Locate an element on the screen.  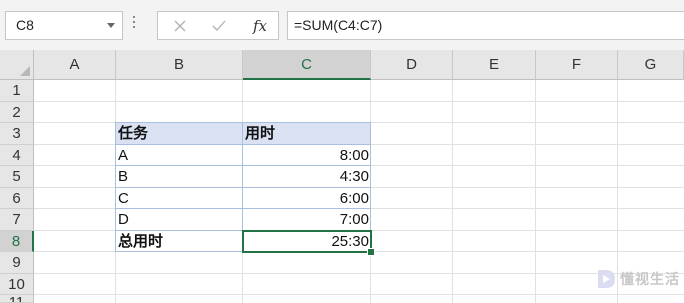
cell-b3: 任务 is located at coordinates (179, 133).